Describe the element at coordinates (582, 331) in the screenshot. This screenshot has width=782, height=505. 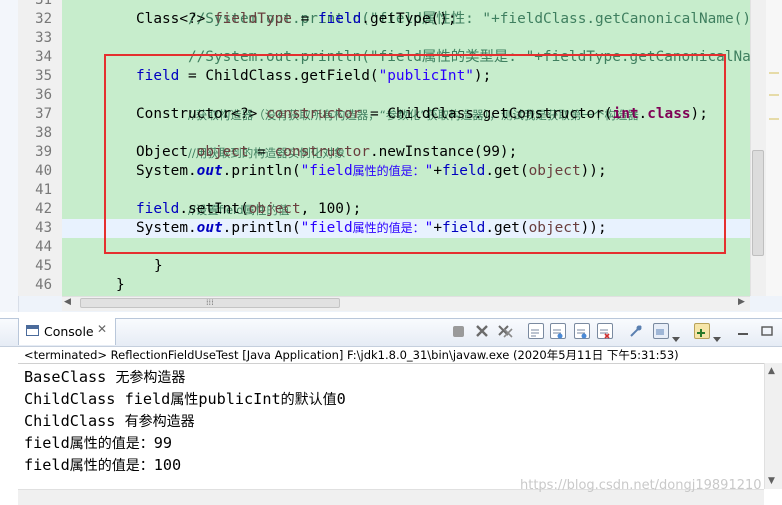
I see `show-stderr-icon` at that location.